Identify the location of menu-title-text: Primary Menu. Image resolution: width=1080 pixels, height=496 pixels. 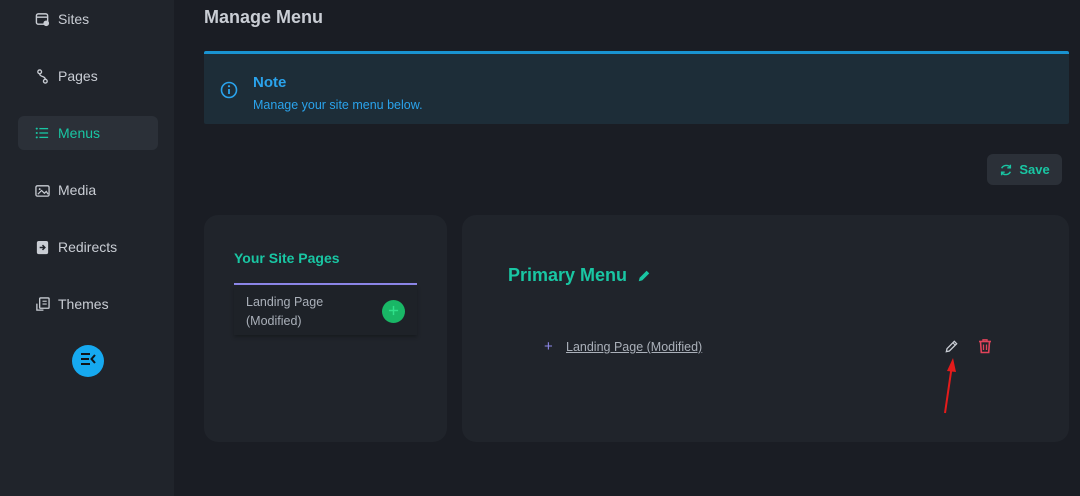
(568, 275).